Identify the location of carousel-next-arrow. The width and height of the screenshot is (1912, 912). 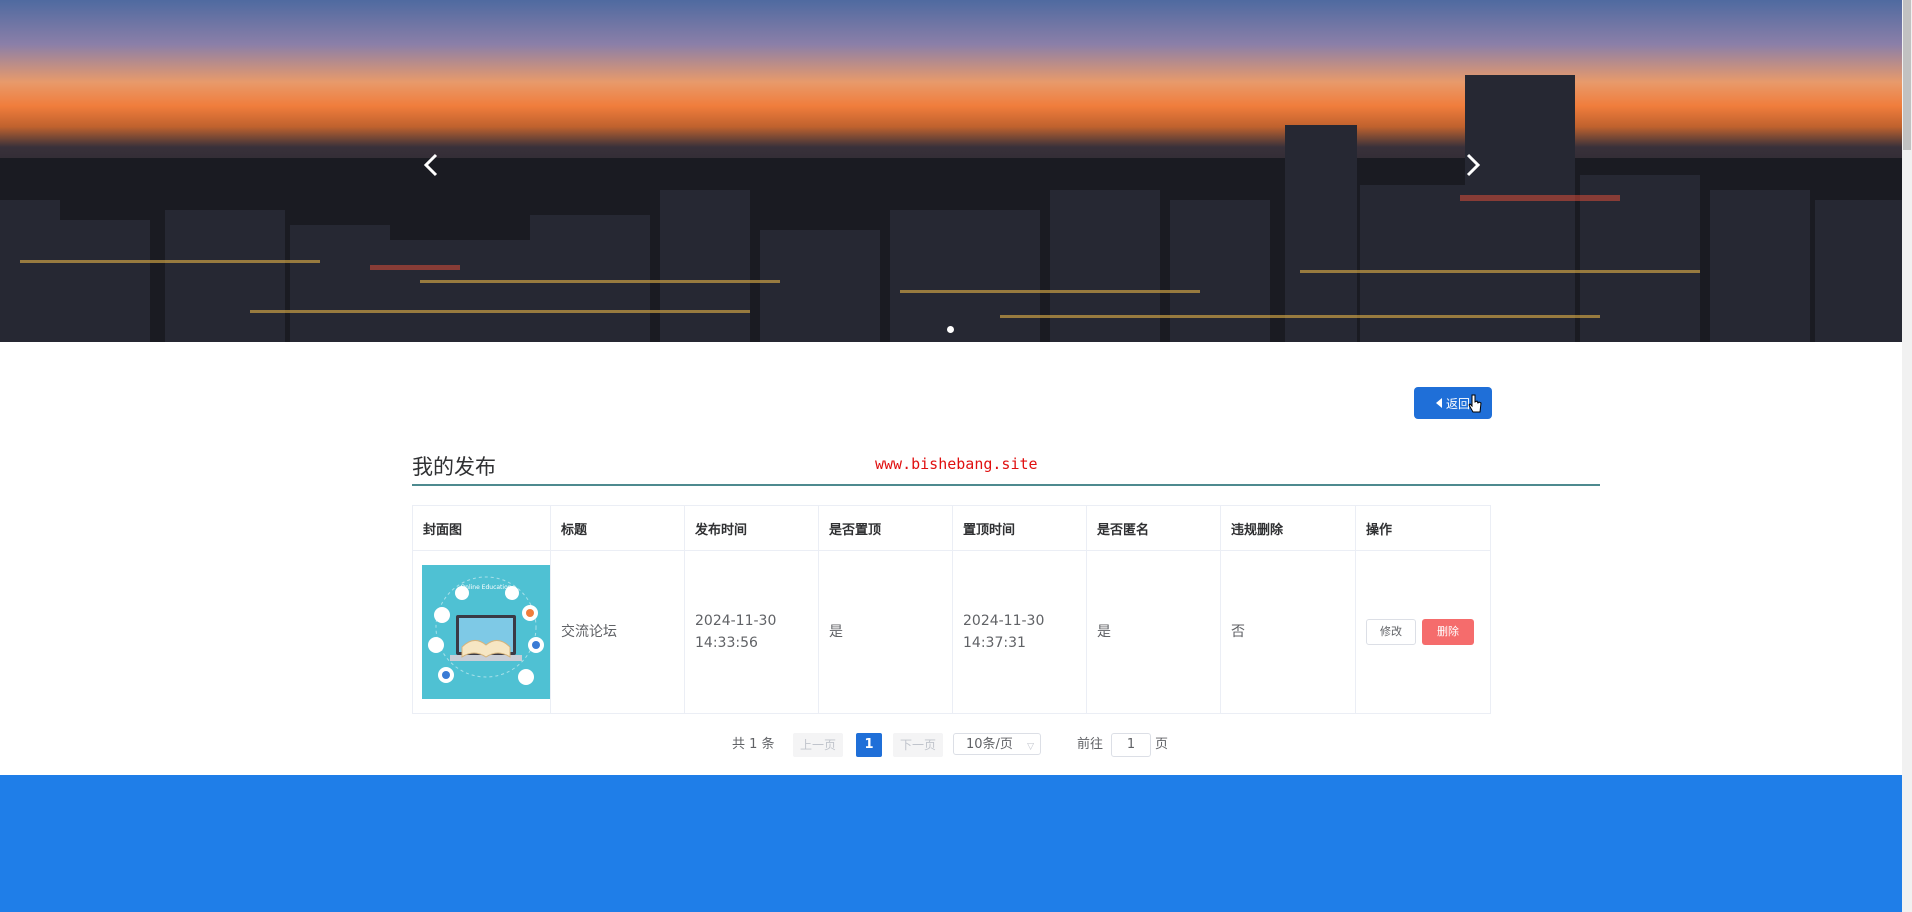
(1472, 165).